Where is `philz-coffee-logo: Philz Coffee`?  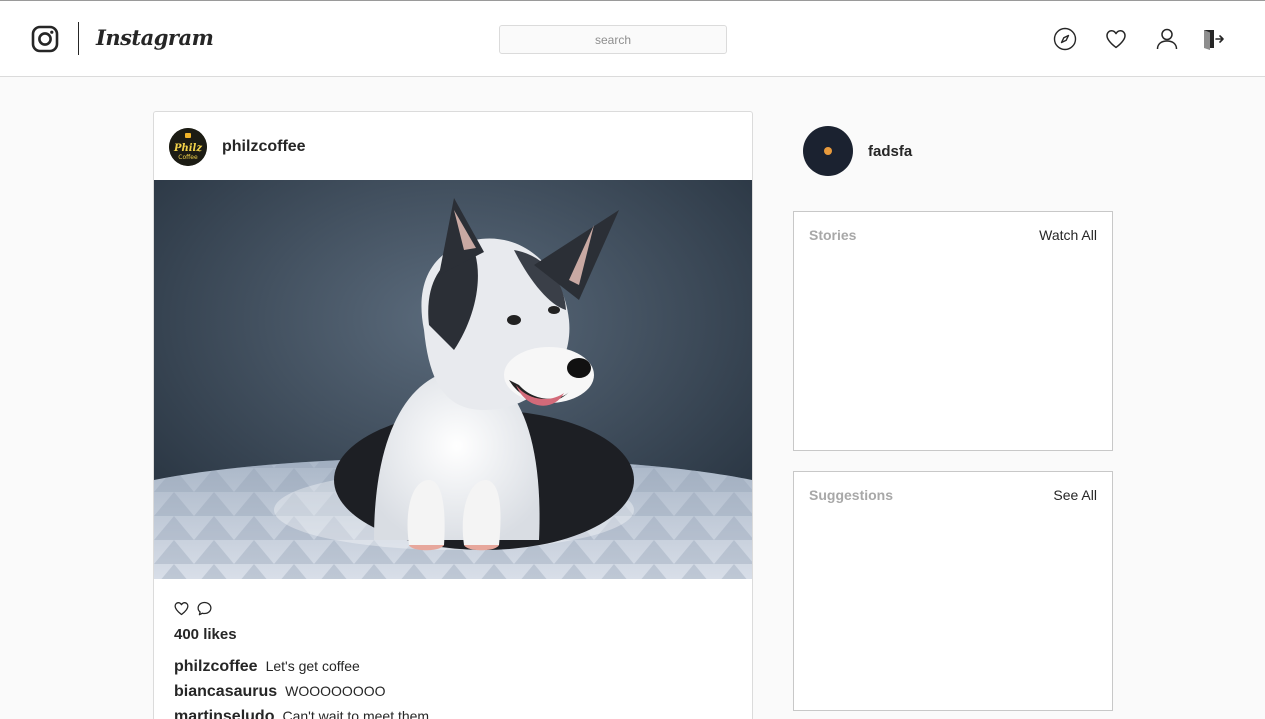 philz-coffee-logo: Philz Coffee is located at coordinates (188, 147).